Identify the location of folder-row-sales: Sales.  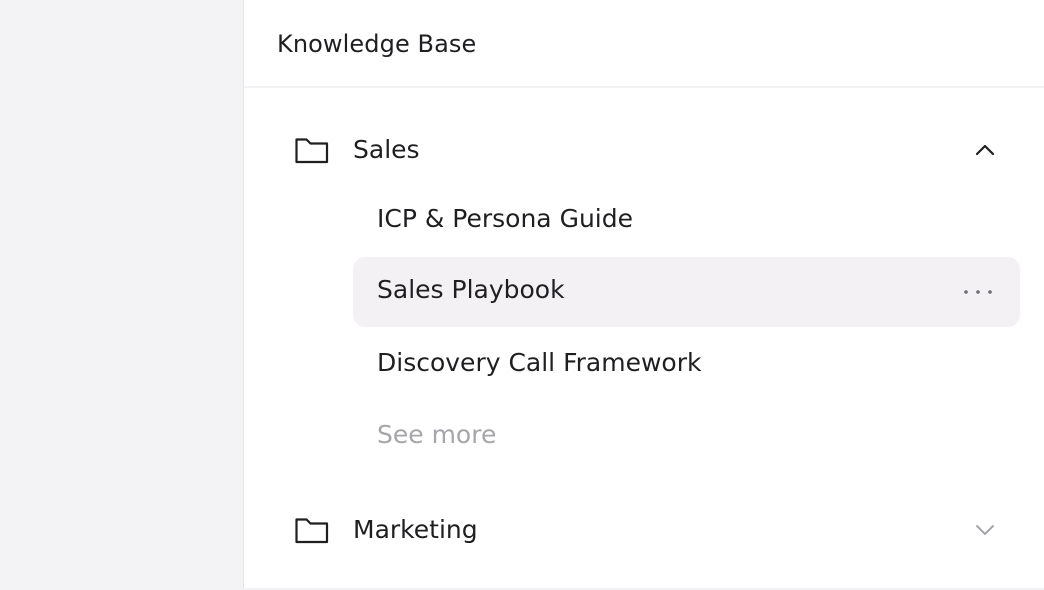
(644, 149).